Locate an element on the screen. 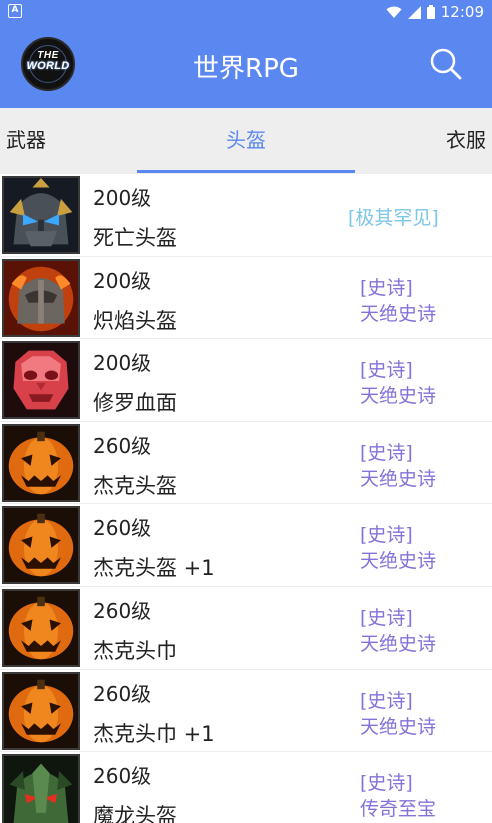 This screenshot has height=823, width=492. list-item: 260级 杰克头盔 [史诗] 天绝史诗 is located at coordinates (246, 463).